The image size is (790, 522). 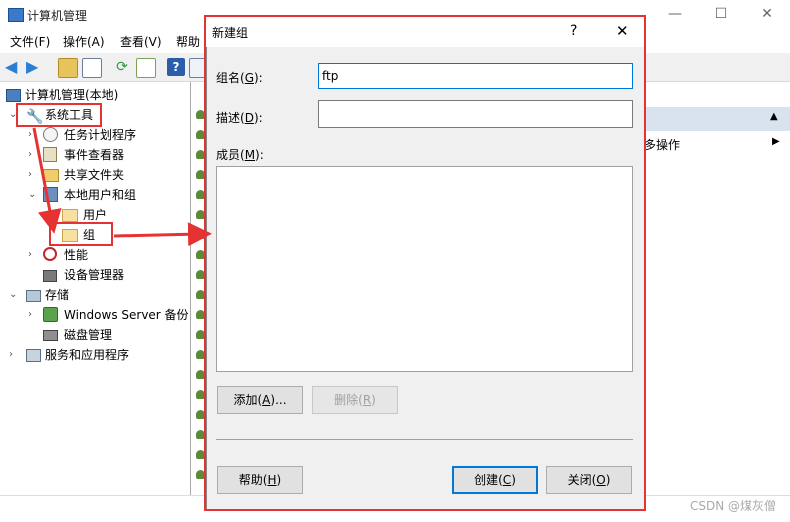 What do you see at coordinates (162, 234) in the screenshot?
I see `arrow-to-dialog` at bounding box center [162, 234].